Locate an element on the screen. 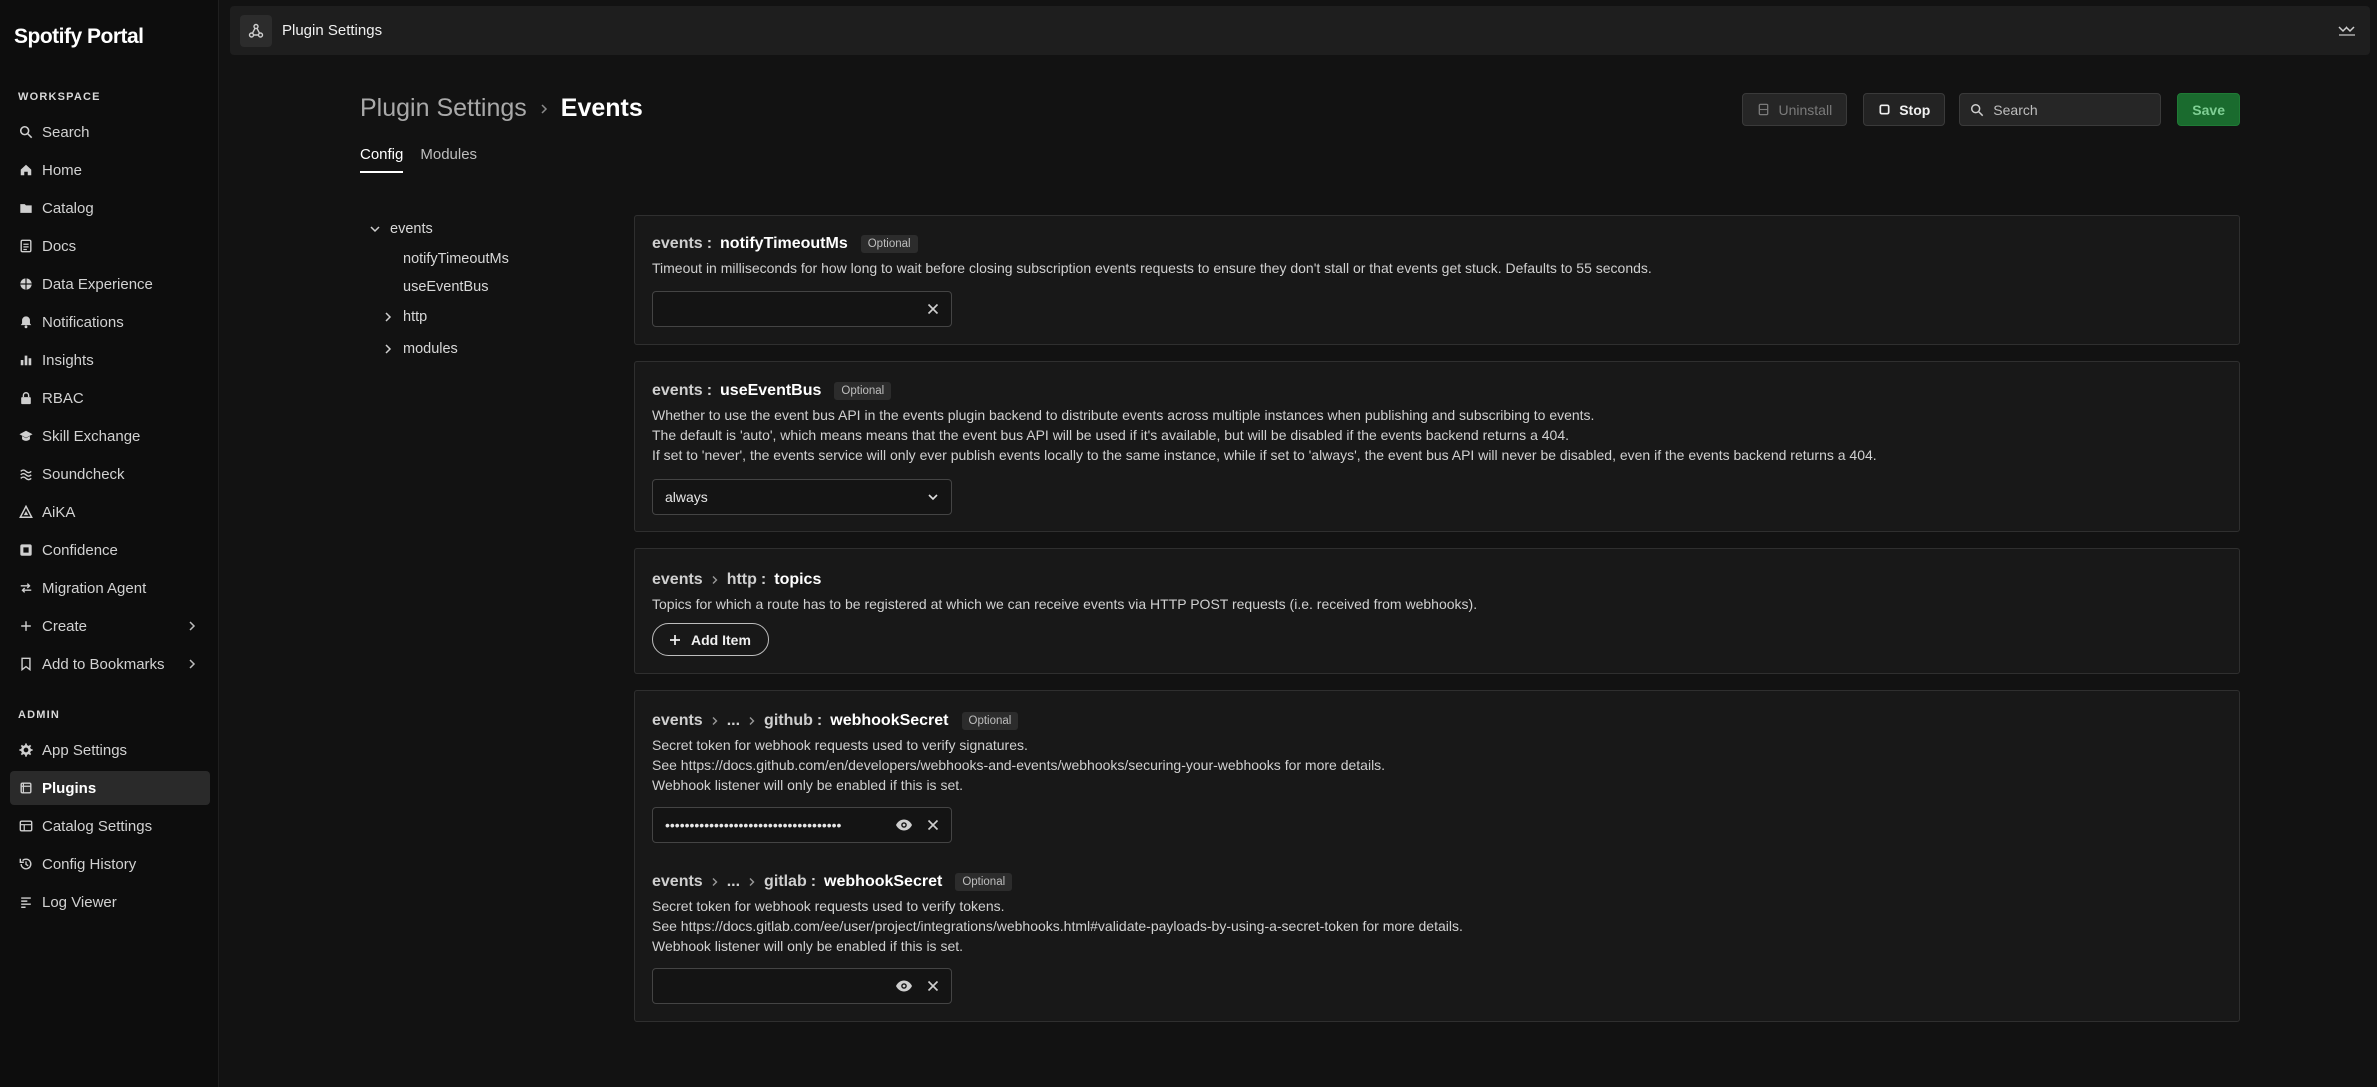 This screenshot has width=2377, height=1087. tree-item-events: events is located at coordinates (401, 229).